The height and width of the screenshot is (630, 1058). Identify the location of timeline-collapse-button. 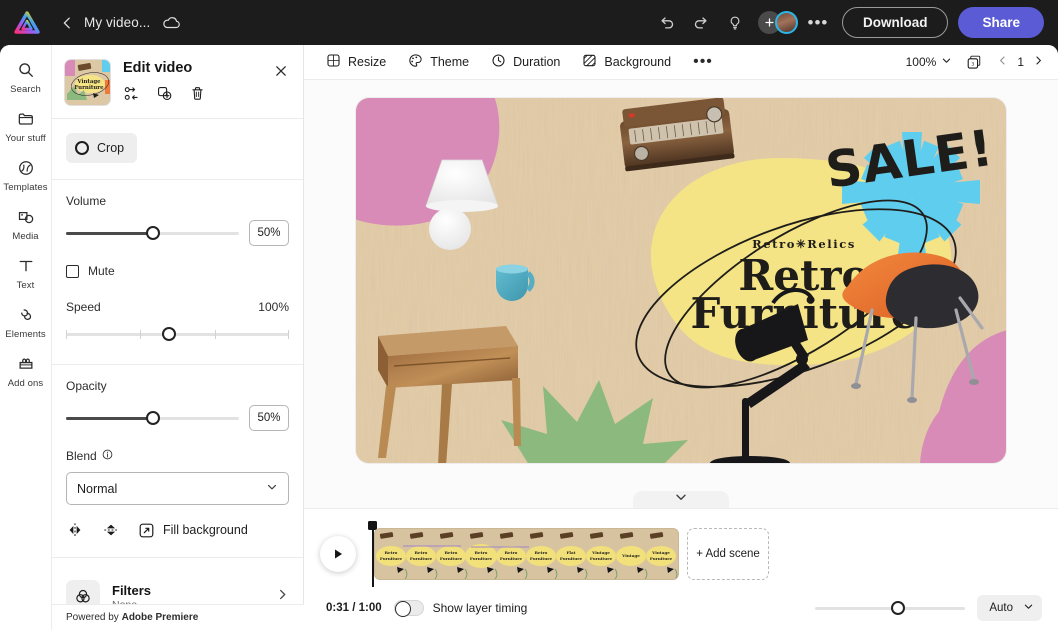
(681, 499).